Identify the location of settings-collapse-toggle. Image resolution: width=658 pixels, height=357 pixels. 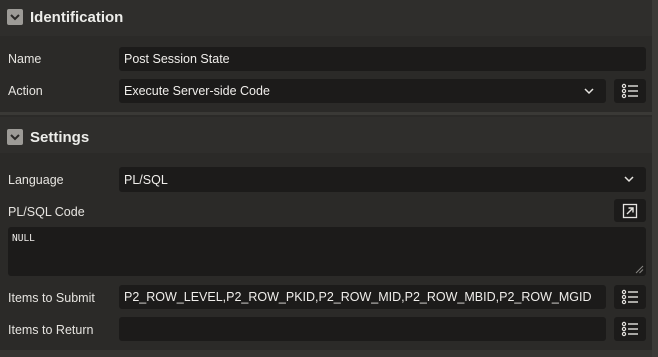
(15, 137).